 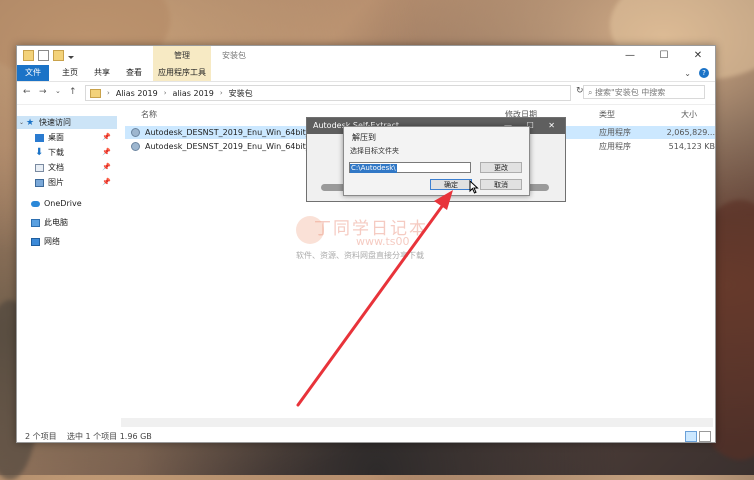 I want to click on ok-button: 确定, so click(x=451, y=184).